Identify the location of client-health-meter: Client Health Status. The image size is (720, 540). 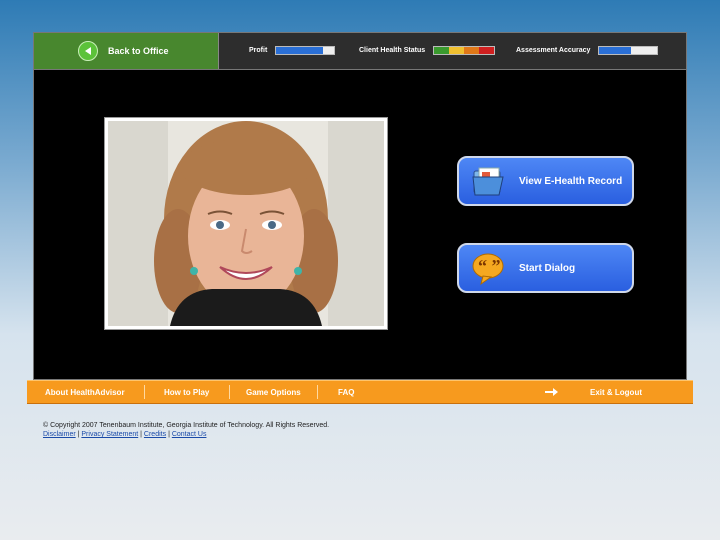
(427, 50).